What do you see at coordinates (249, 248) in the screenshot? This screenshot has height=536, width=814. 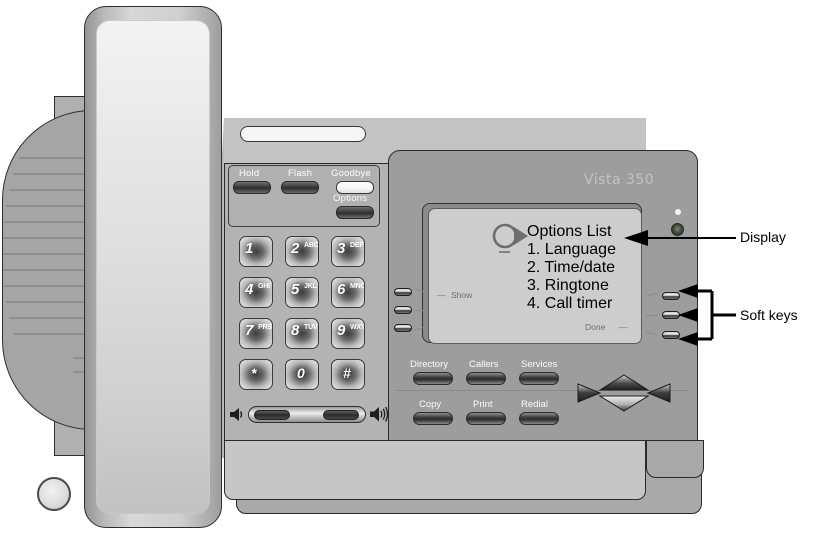 I see `keypad-key-1-digit: 1` at bounding box center [249, 248].